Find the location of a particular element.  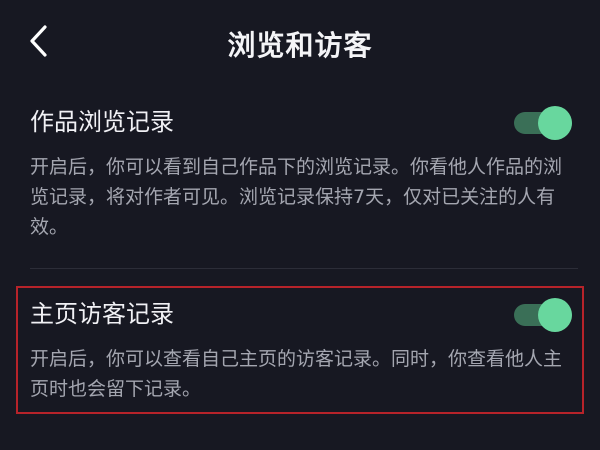

profile-visitor-toggle is located at coordinates (543, 315).